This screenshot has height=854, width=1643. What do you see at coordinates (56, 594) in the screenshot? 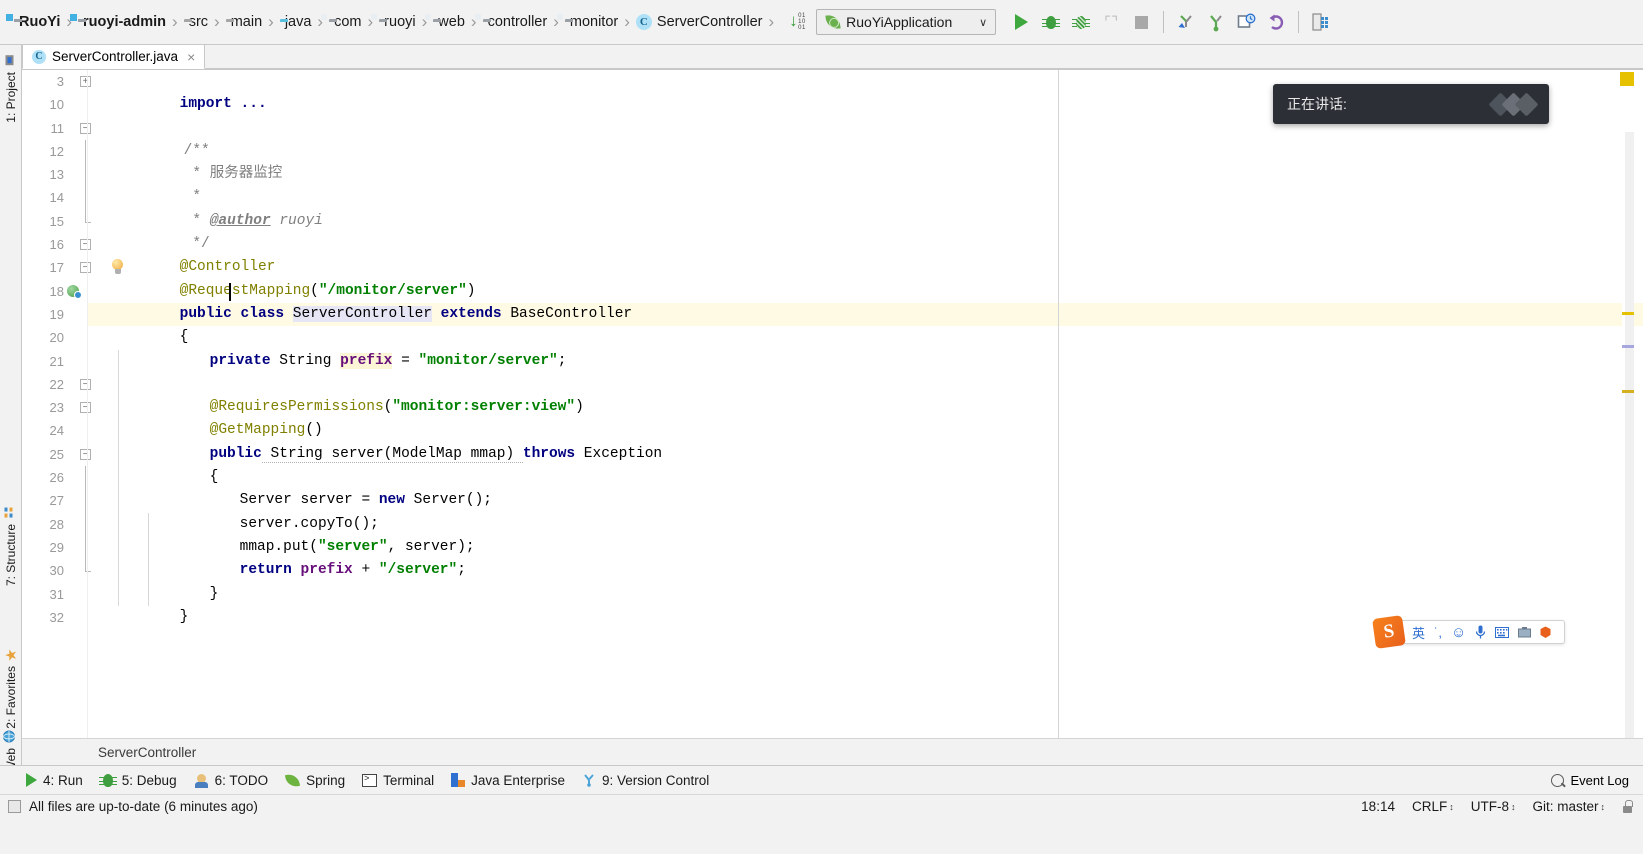
I see `line-number: 31` at bounding box center [56, 594].